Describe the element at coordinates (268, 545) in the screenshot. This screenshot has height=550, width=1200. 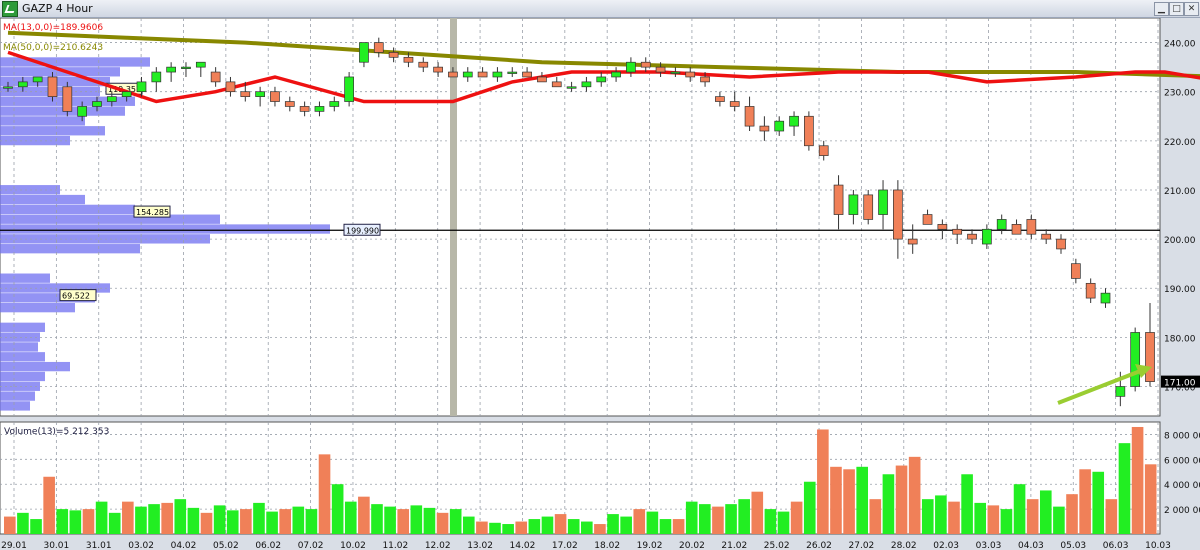
I see `x-tick-label: 06.02` at that location.